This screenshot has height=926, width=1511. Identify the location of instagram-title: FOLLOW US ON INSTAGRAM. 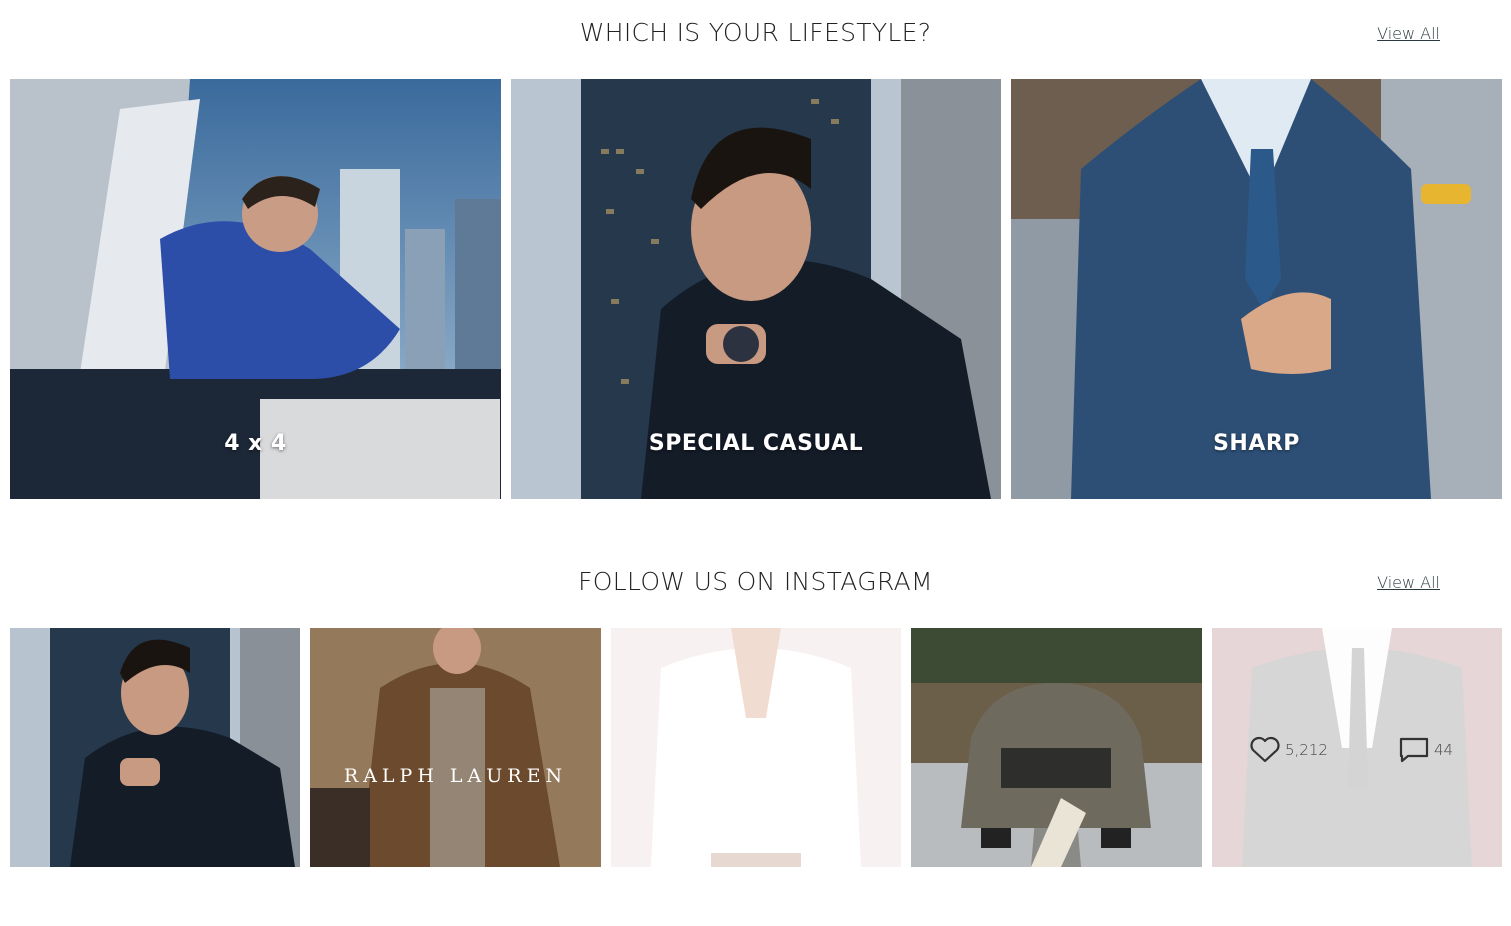
(755, 581).